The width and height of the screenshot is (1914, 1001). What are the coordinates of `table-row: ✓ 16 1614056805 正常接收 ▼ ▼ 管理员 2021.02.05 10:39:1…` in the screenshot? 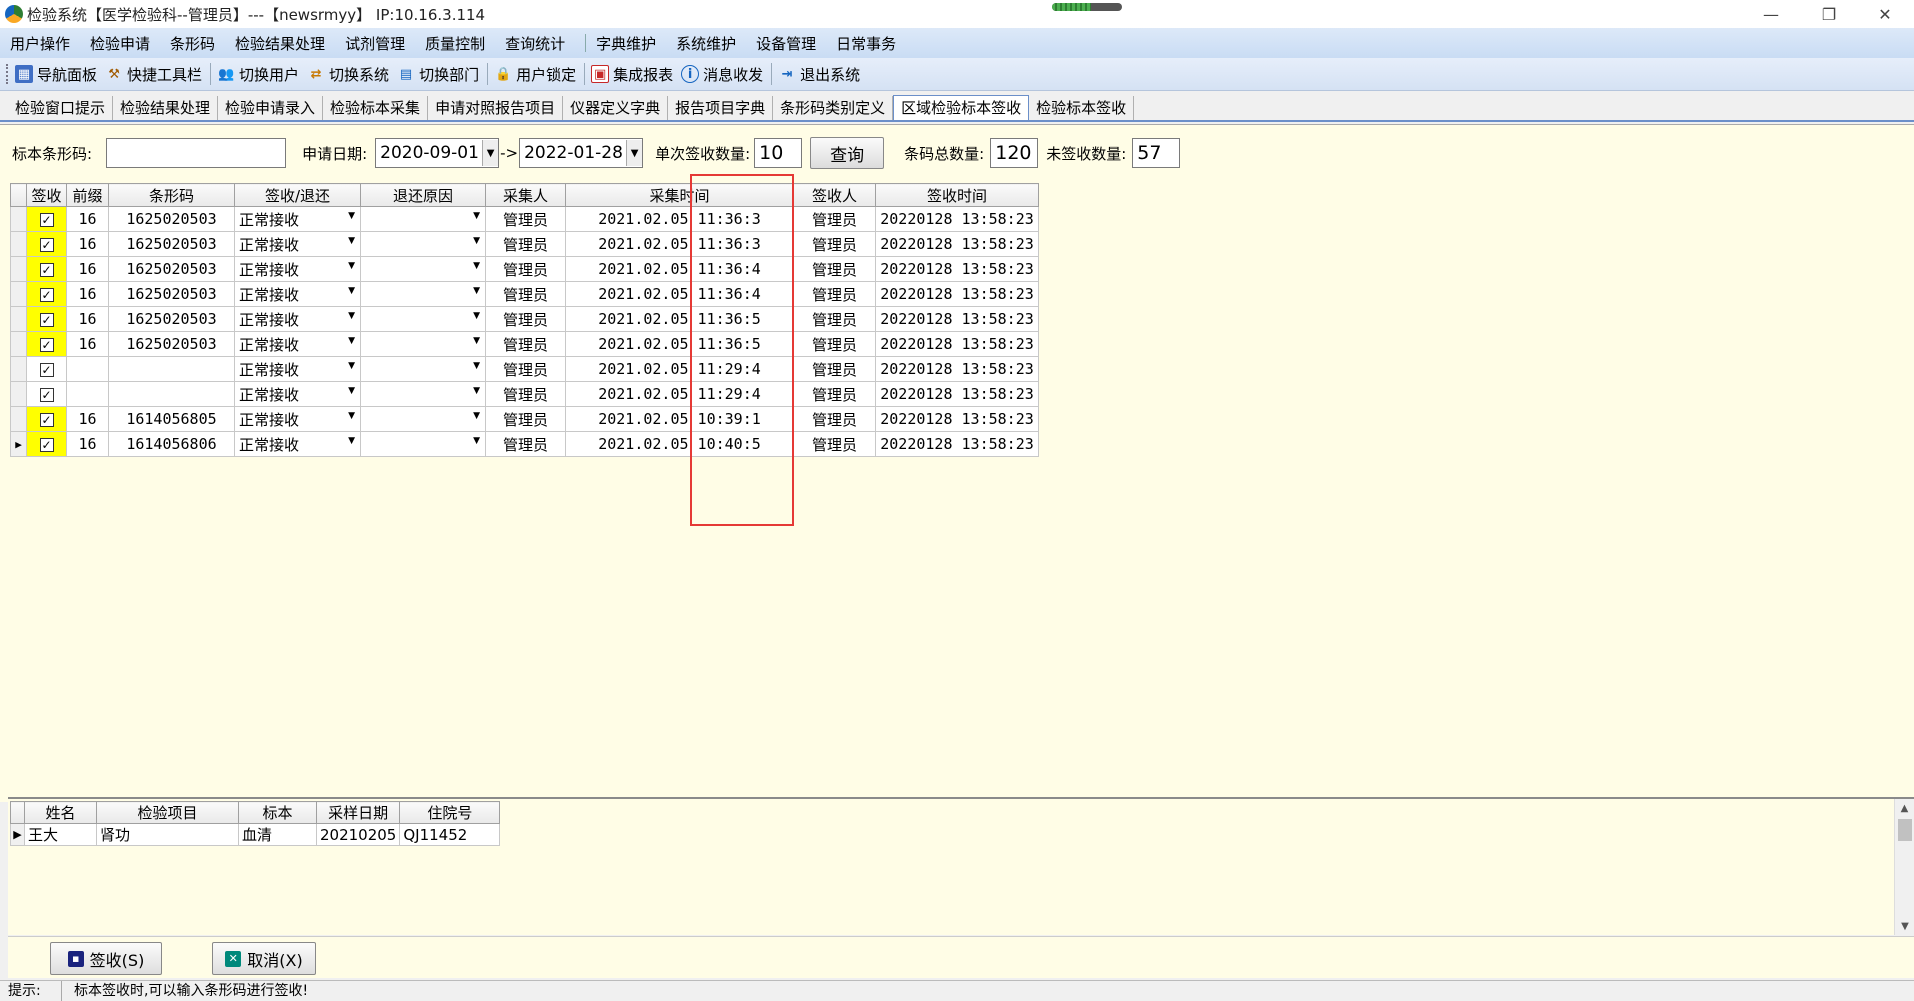 It's located at (524, 419).